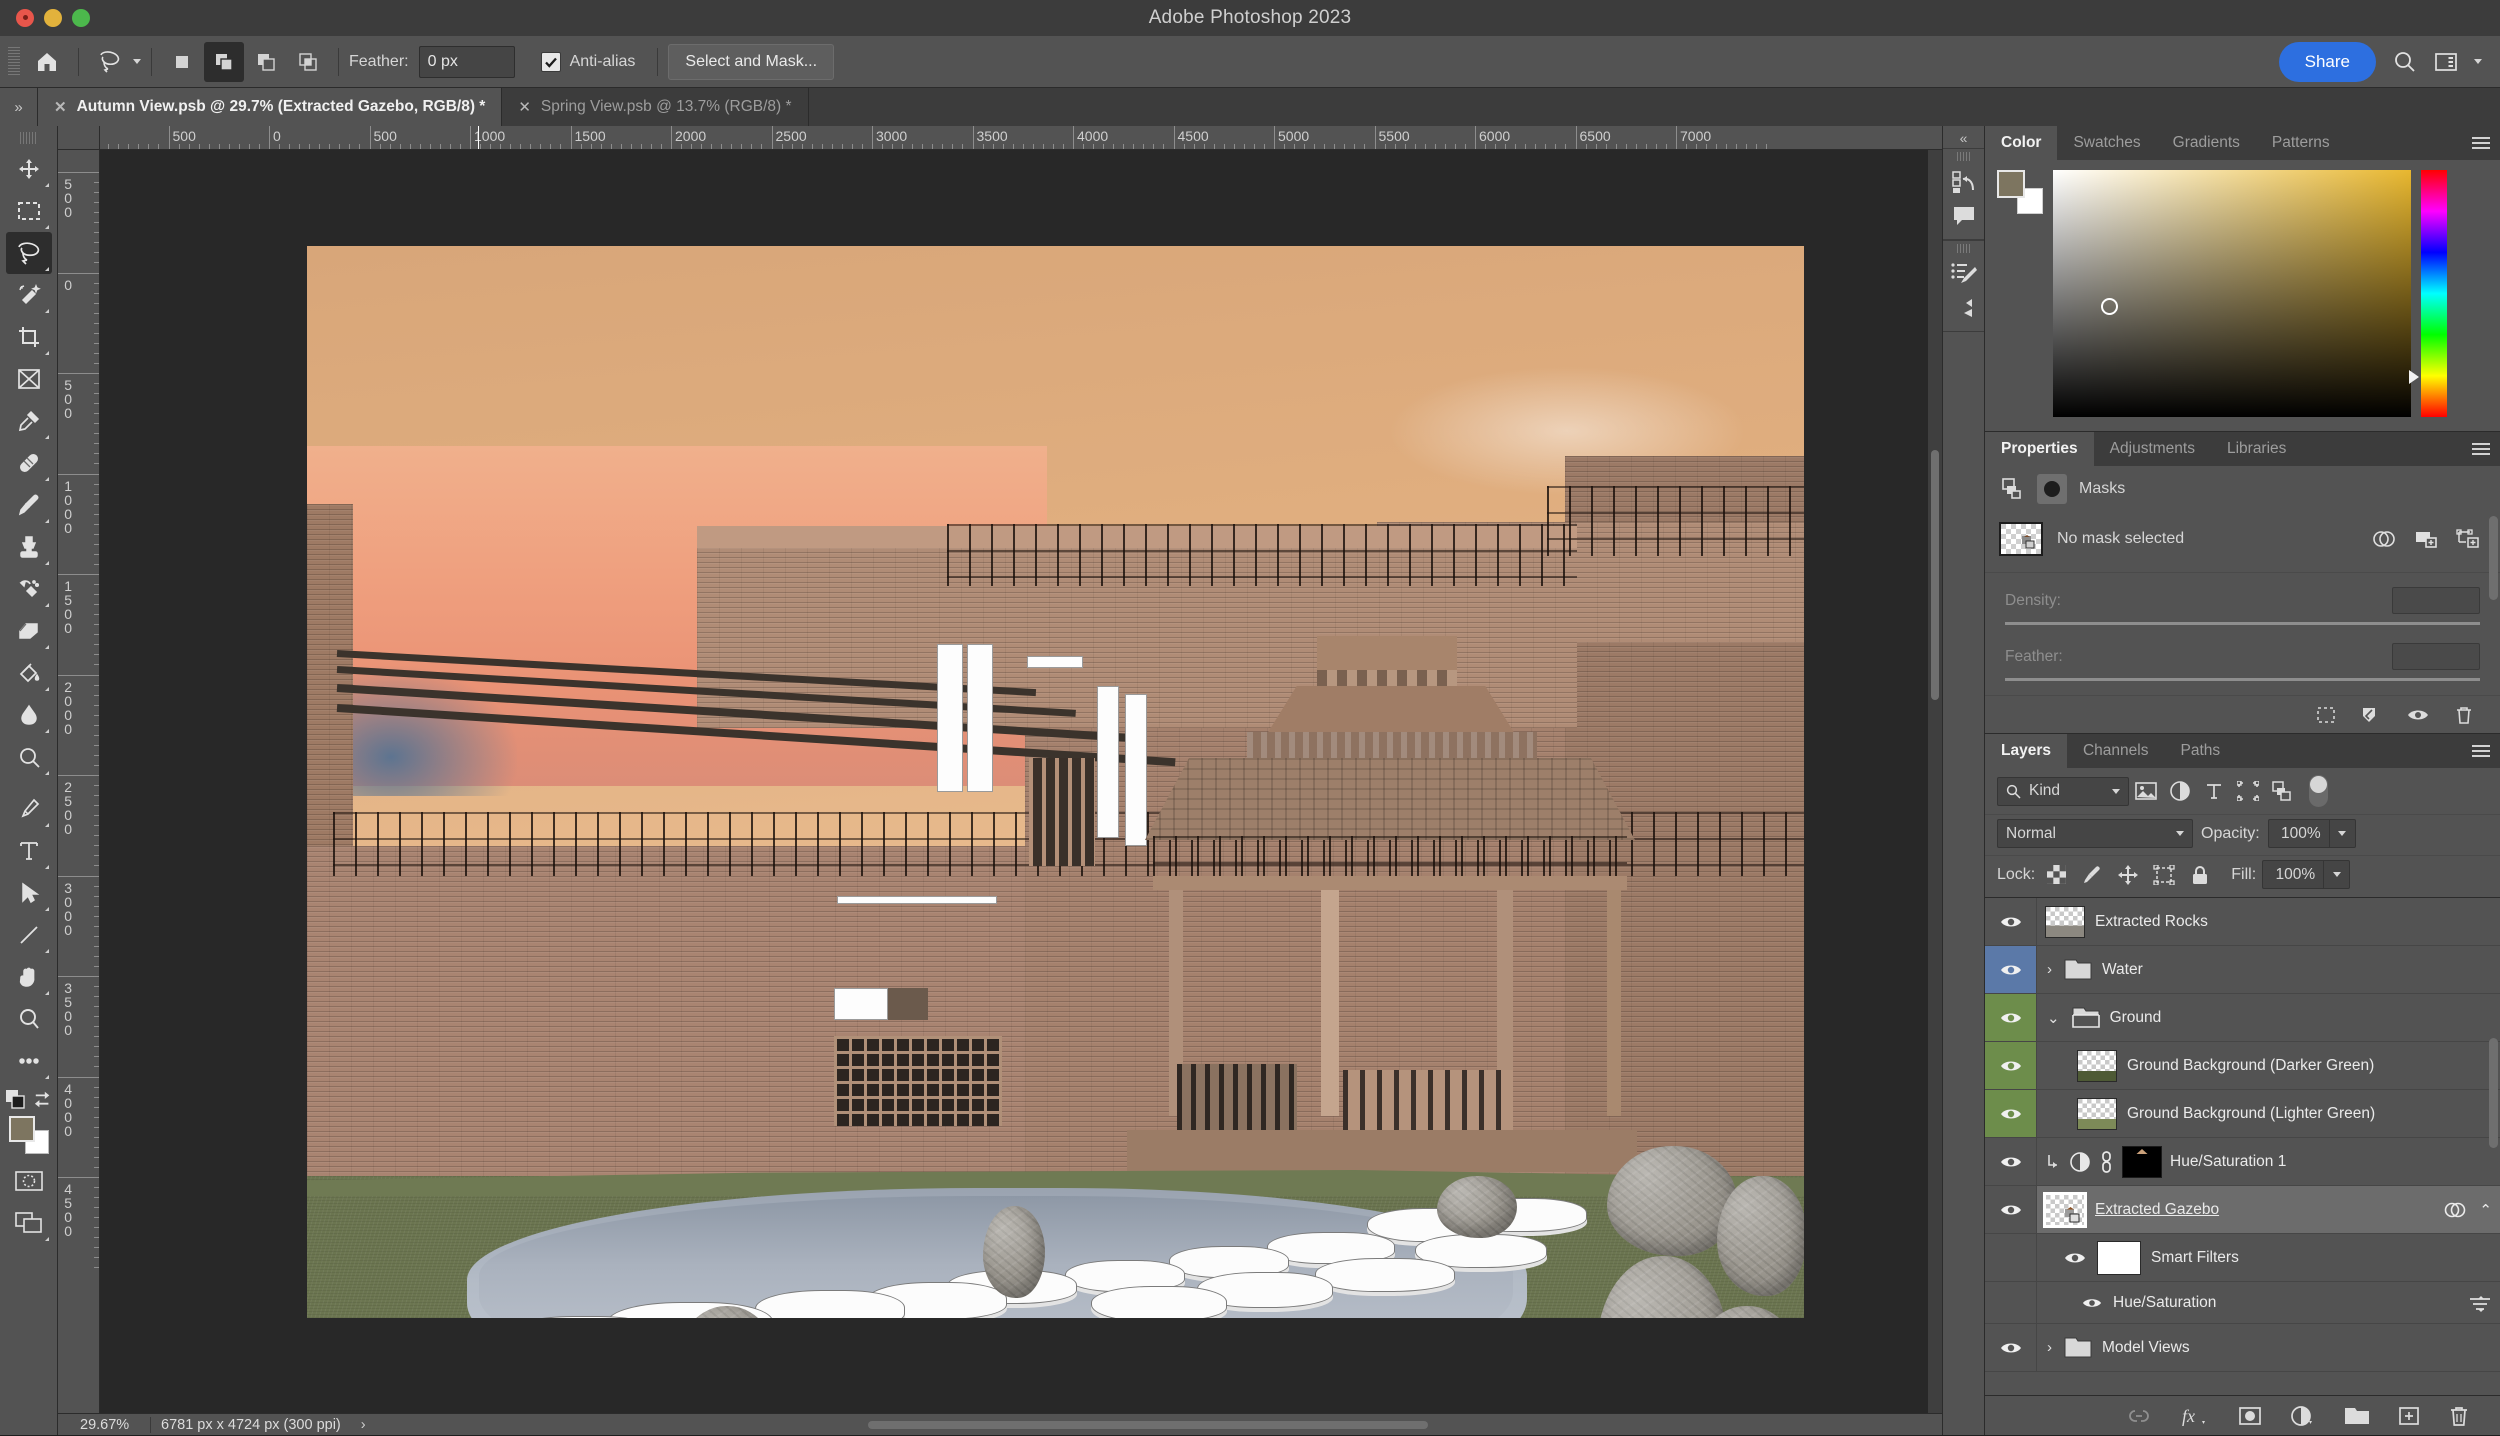 Image resolution: width=2500 pixels, height=1436 pixels. Describe the element at coordinates (47, 62) in the screenshot. I see `home-icon` at that location.